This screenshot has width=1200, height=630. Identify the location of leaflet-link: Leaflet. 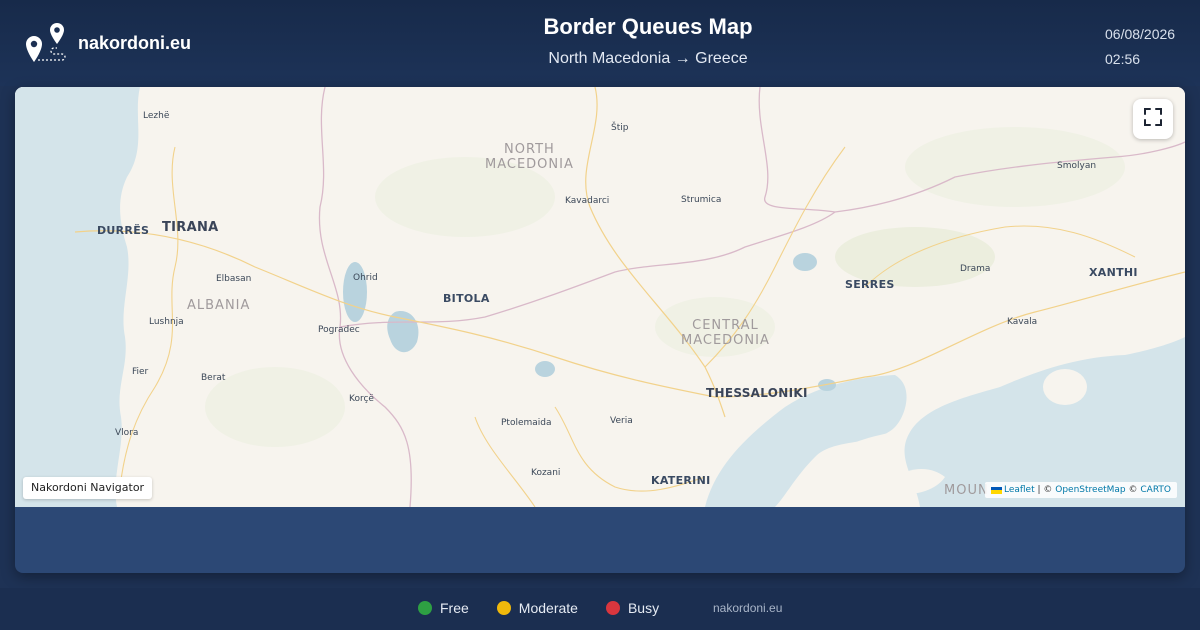
(1019, 490).